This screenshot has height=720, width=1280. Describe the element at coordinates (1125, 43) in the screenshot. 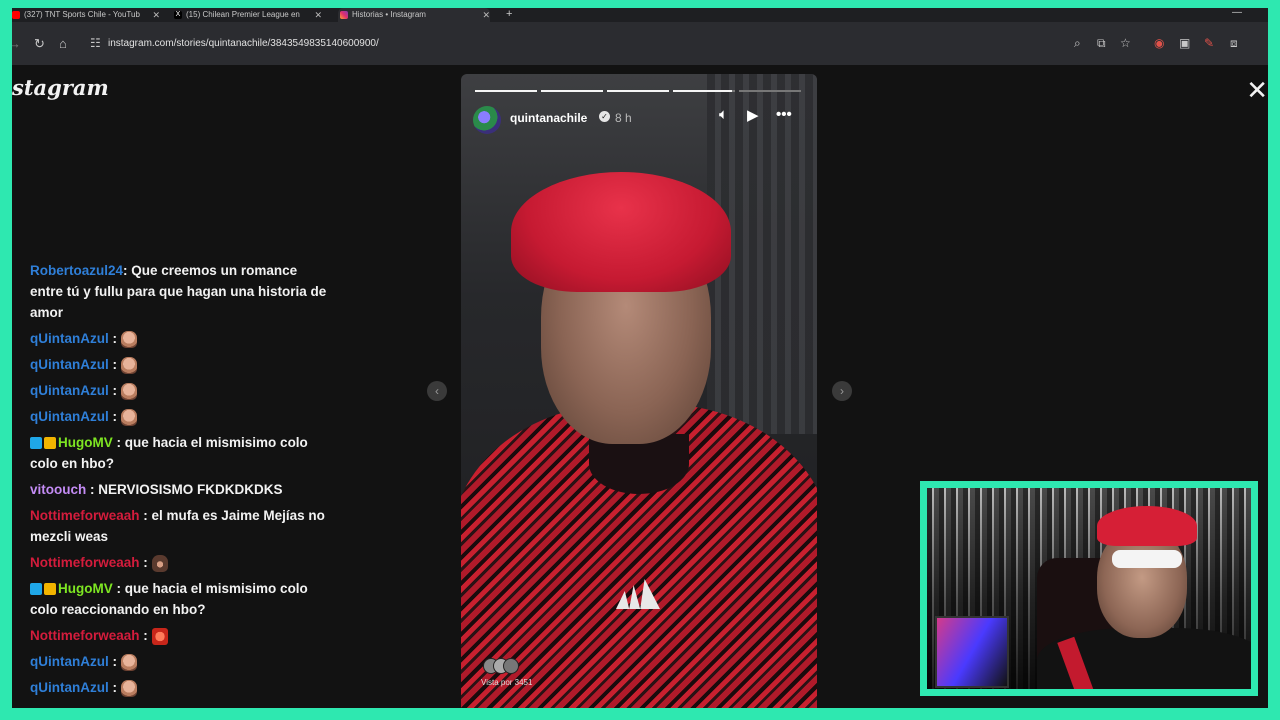

I see `bookmark-star-icon: ☆` at that location.